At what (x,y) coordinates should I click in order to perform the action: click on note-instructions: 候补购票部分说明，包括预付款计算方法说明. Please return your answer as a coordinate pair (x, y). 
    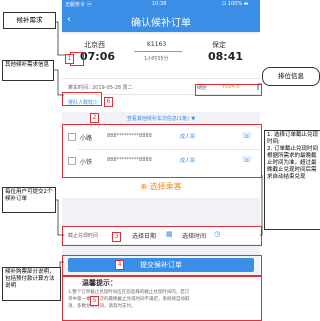
    Looking at the image, I should click on (31, 284).